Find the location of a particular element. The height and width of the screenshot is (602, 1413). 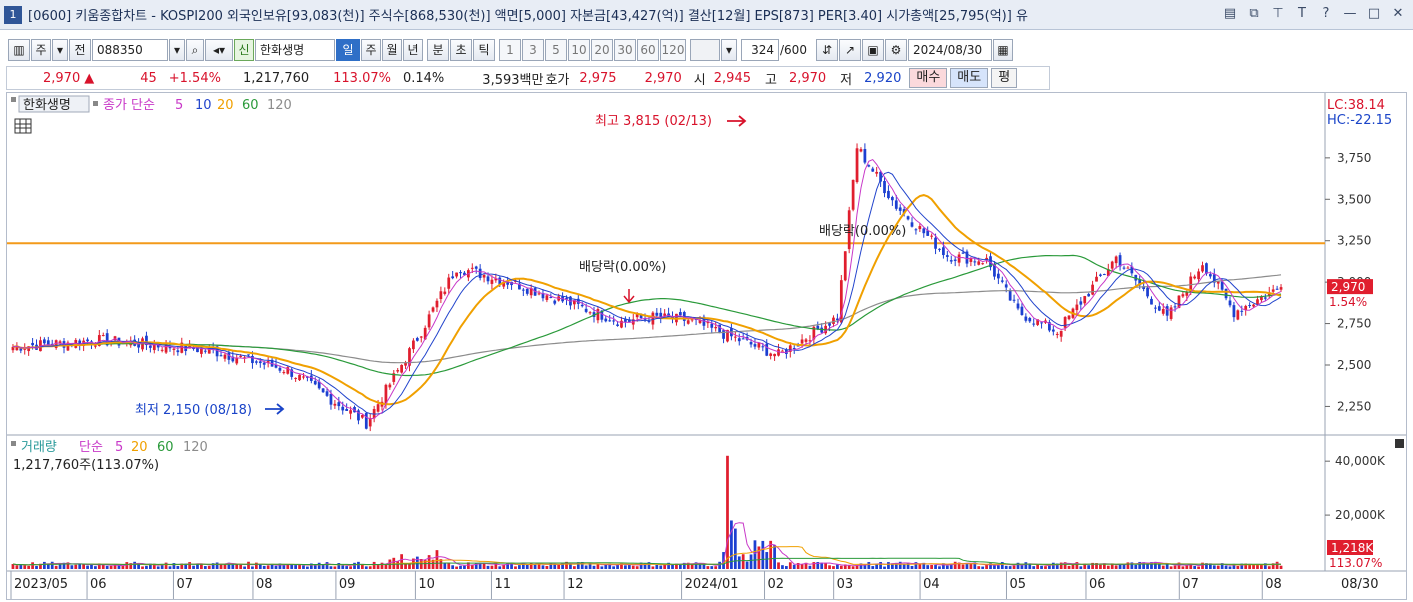

interval-custom-input is located at coordinates (705, 50).